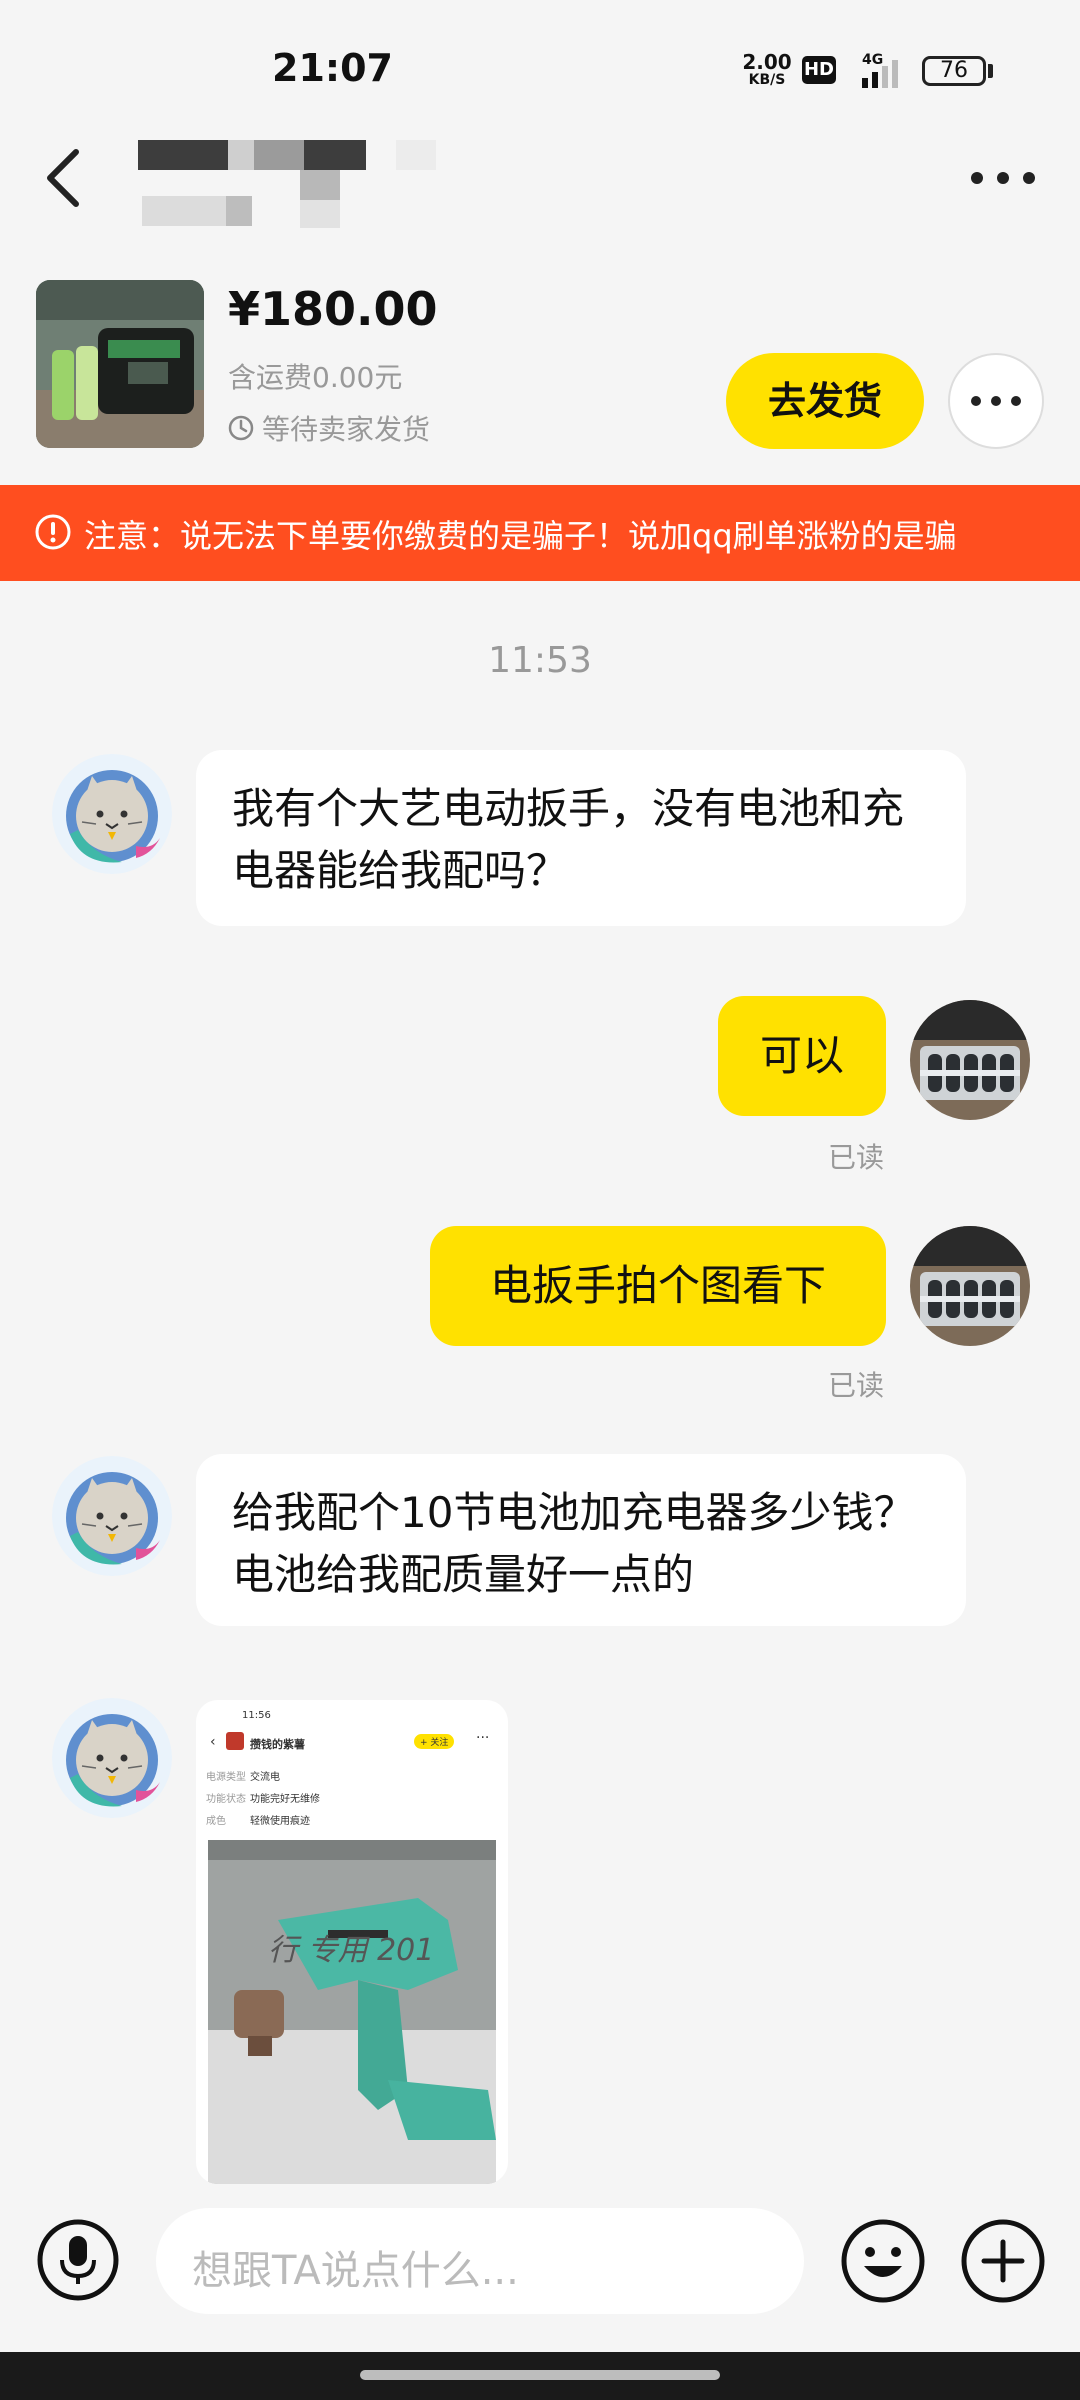  What do you see at coordinates (883, 2261) in the screenshot?
I see `emoji-icon` at bounding box center [883, 2261].